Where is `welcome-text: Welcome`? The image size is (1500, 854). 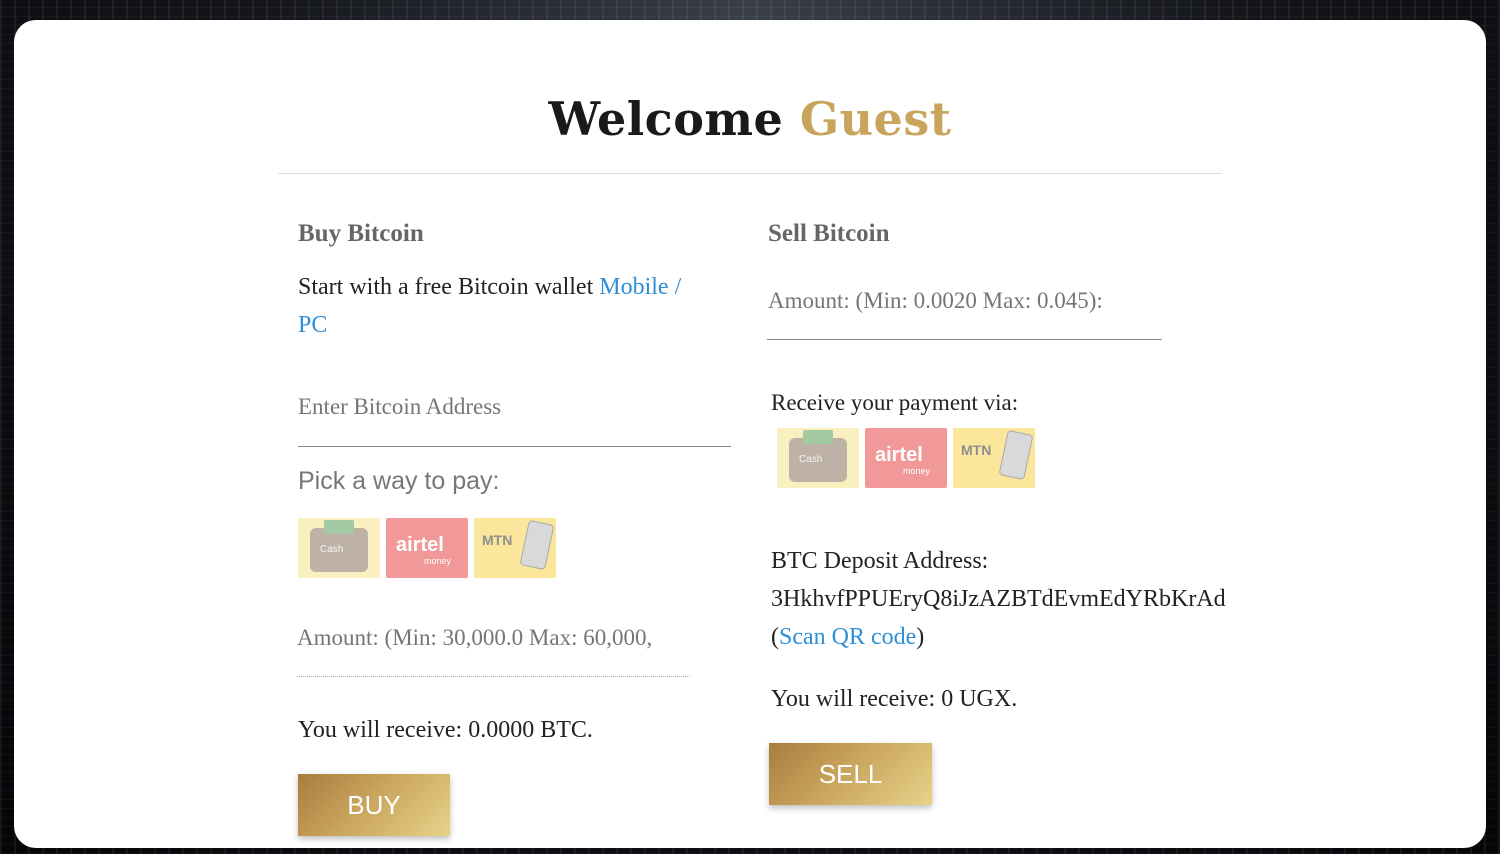 welcome-text: Welcome is located at coordinates (666, 119).